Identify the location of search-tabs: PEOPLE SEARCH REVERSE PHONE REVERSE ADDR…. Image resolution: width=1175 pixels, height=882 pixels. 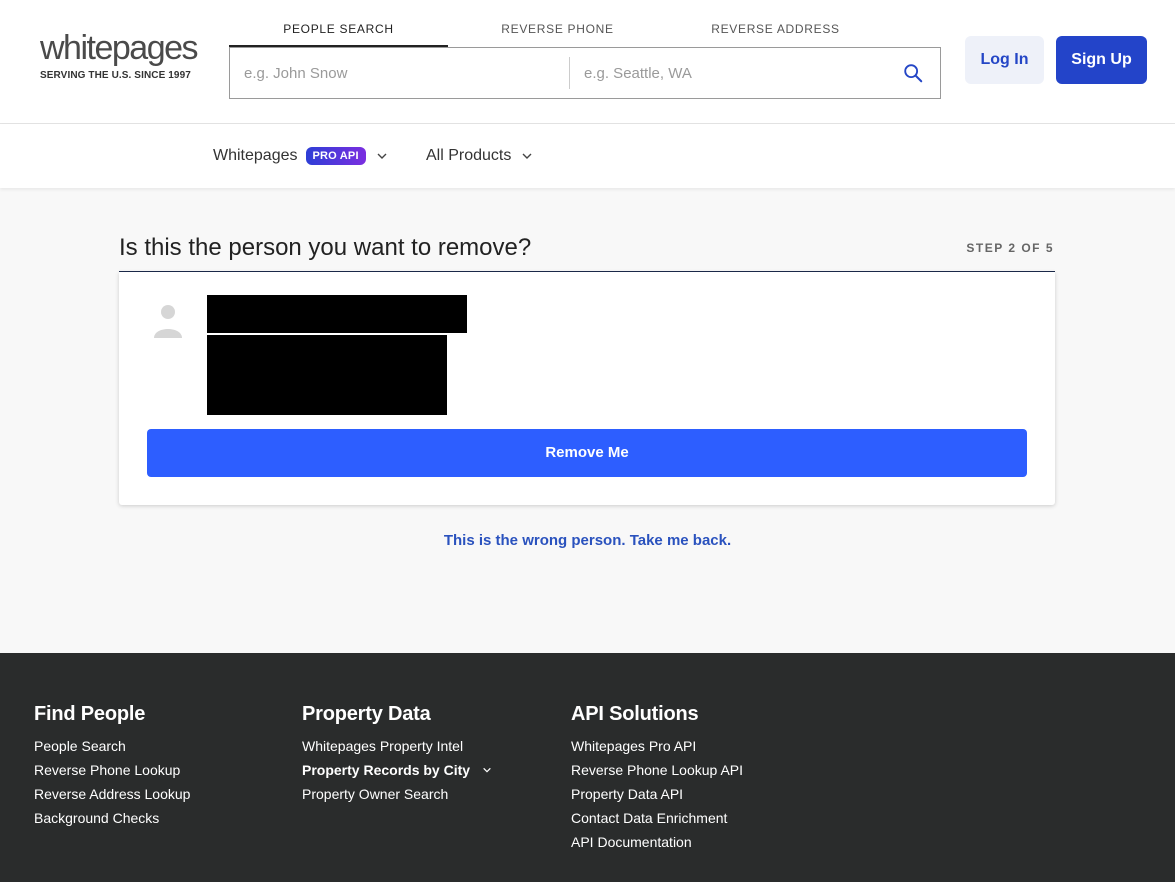
(557, 30).